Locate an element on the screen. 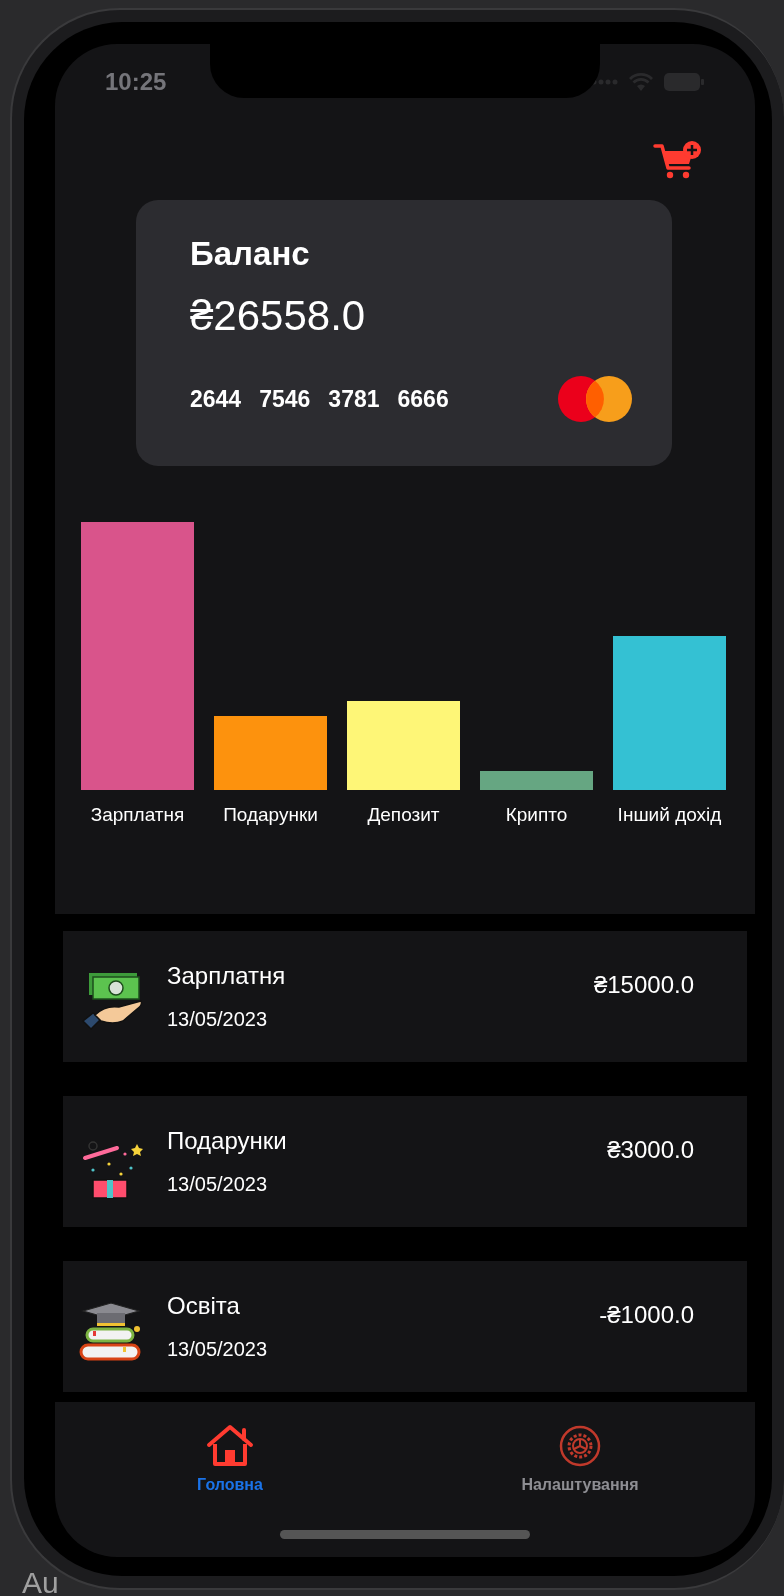 The image size is (784, 1596). chart-label: Зарплатня is located at coordinates (137, 815).